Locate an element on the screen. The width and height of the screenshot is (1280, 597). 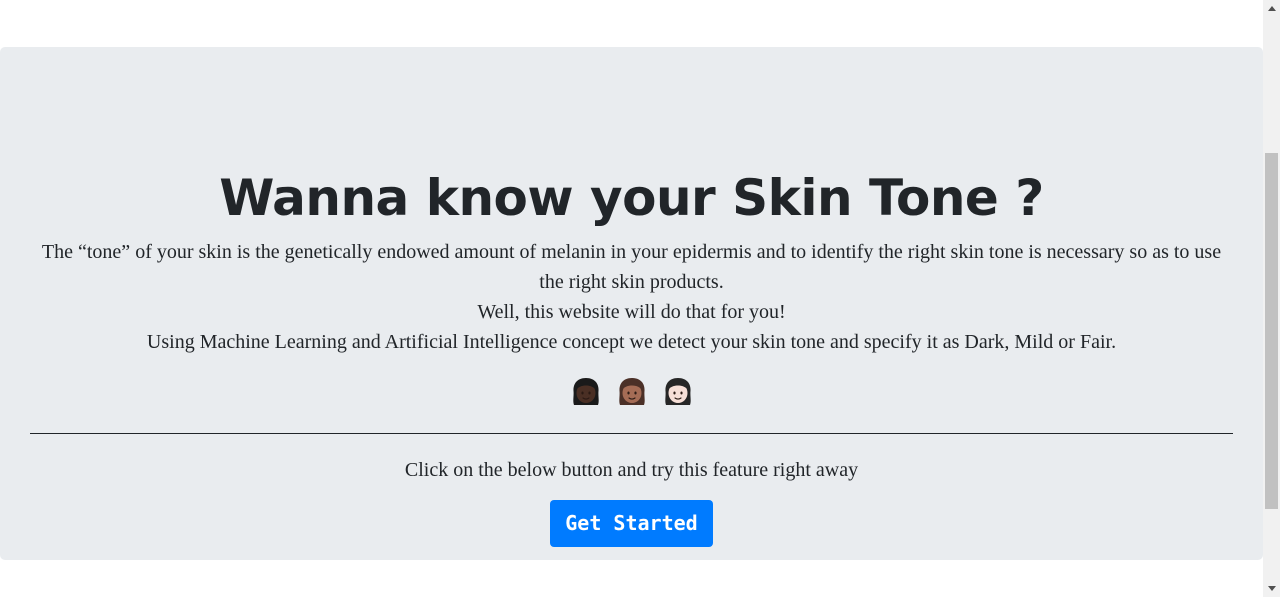
scrollbar-thumb is located at coordinates (1271, 331).